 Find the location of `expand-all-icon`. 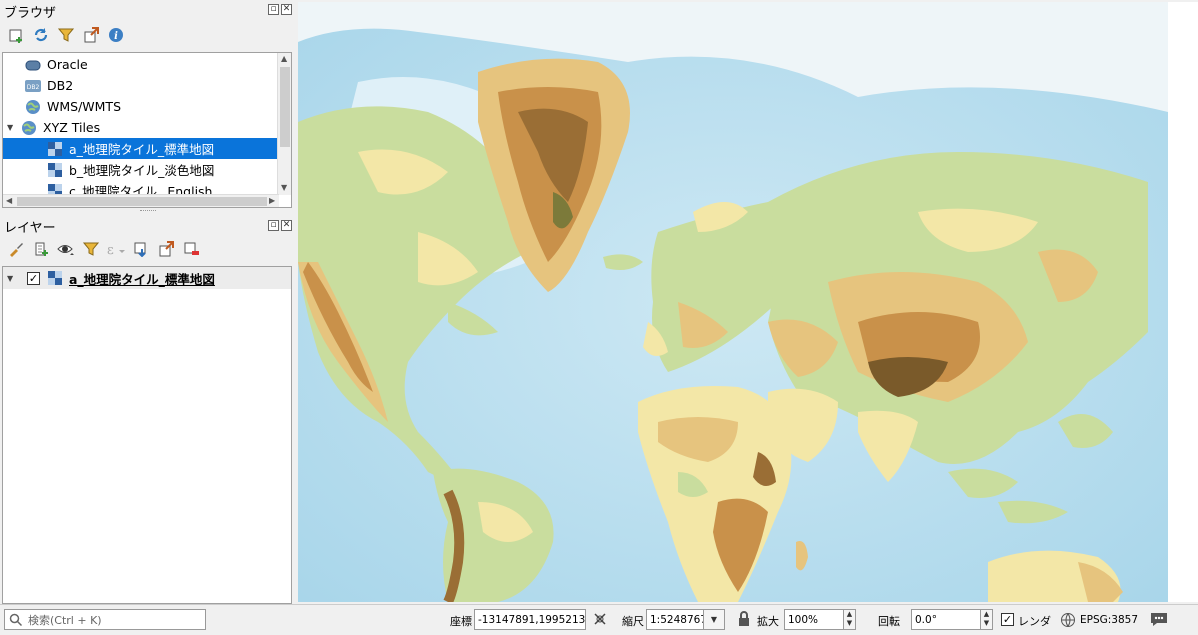

expand-all-icon is located at coordinates (141, 249).